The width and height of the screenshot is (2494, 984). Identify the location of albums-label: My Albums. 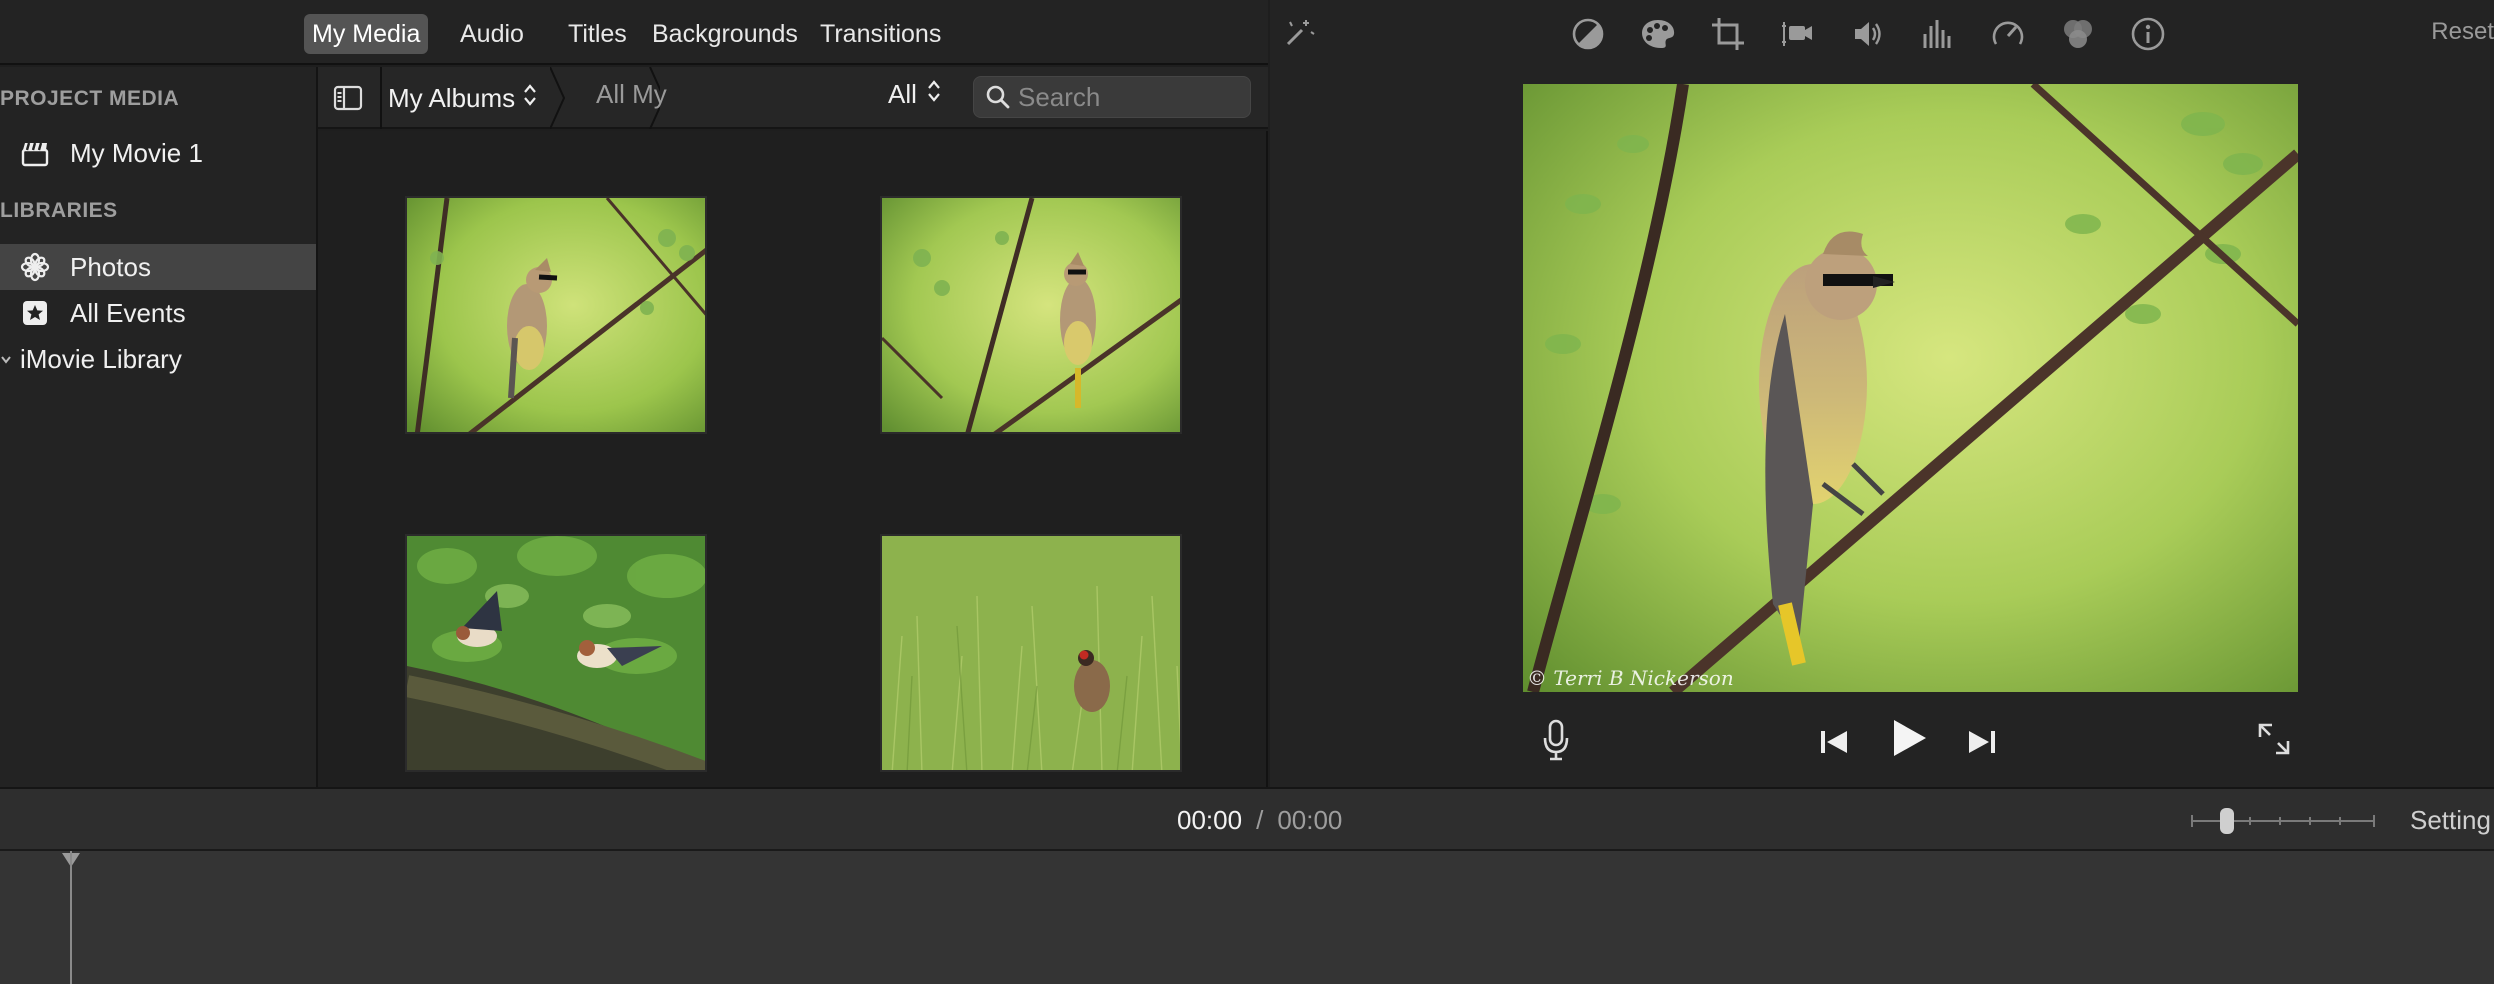
(452, 98).